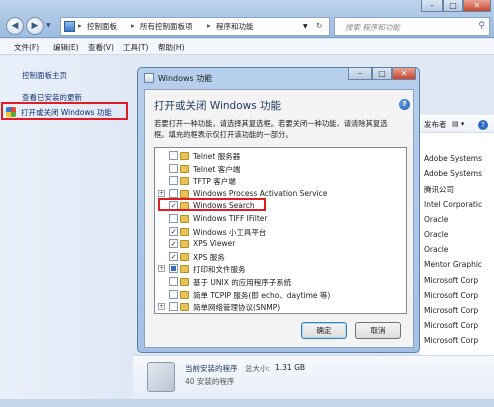 The width and height of the screenshot is (494, 407). Describe the element at coordinates (237, 308) in the screenshot. I see `feature-label: 简单网络管理协议(SNMP)` at that location.